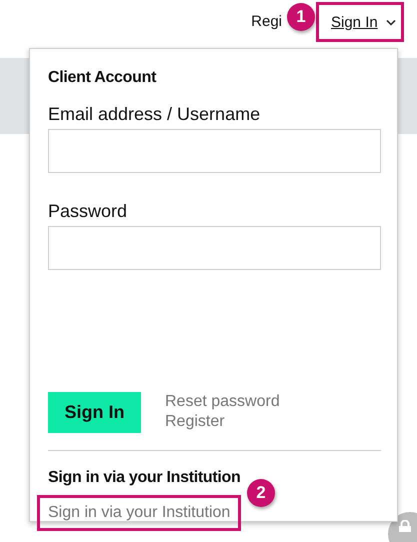 The height and width of the screenshot is (542, 417). What do you see at coordinates (266, 21) in the screenshot?
I see `header-link: Regi` at bounding box center [266, 21].